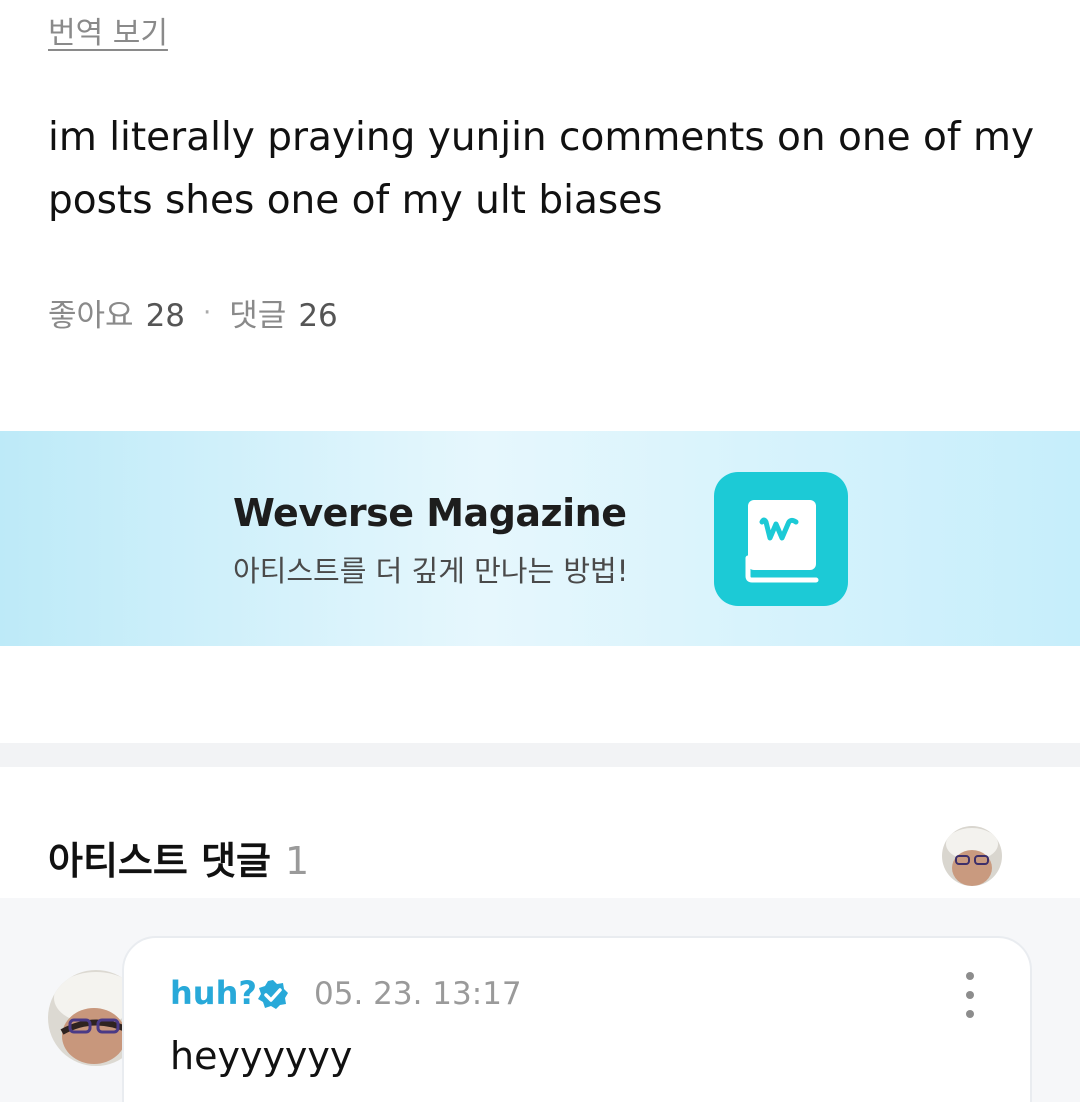 This screenshot has width=1080, height=1102. I want to click on comments-count: 26, so click(318, 316).